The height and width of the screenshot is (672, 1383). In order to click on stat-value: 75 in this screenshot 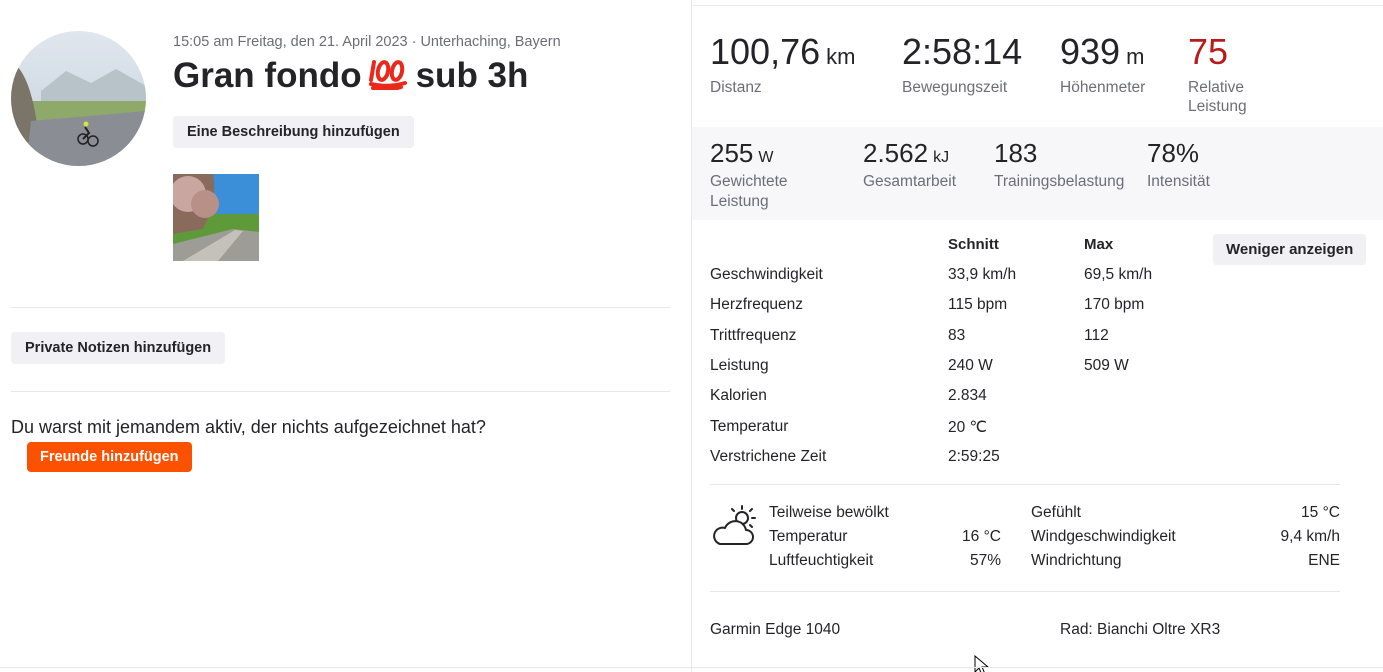, I will do `click(1208, 51)`.